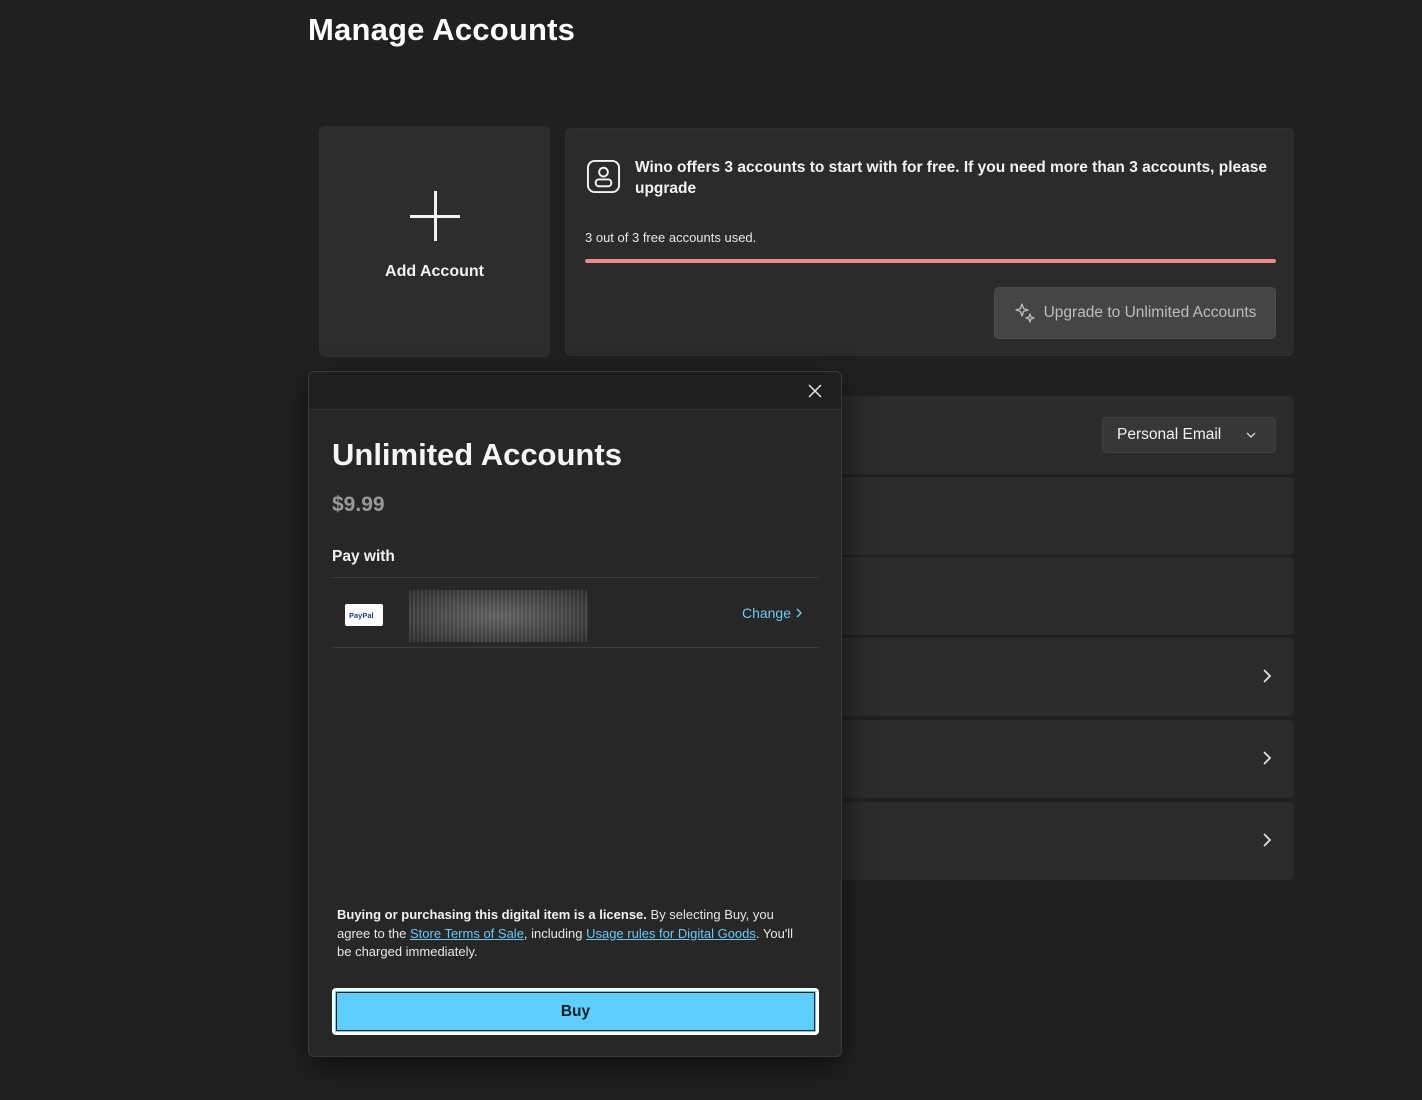 This screenshot has width=1422, height=1100. Describe the element at coordinates (1150, 312) in the screenshot. I see `upgrade-button-label: Upgrade to Unlimited Accounts` at that location.